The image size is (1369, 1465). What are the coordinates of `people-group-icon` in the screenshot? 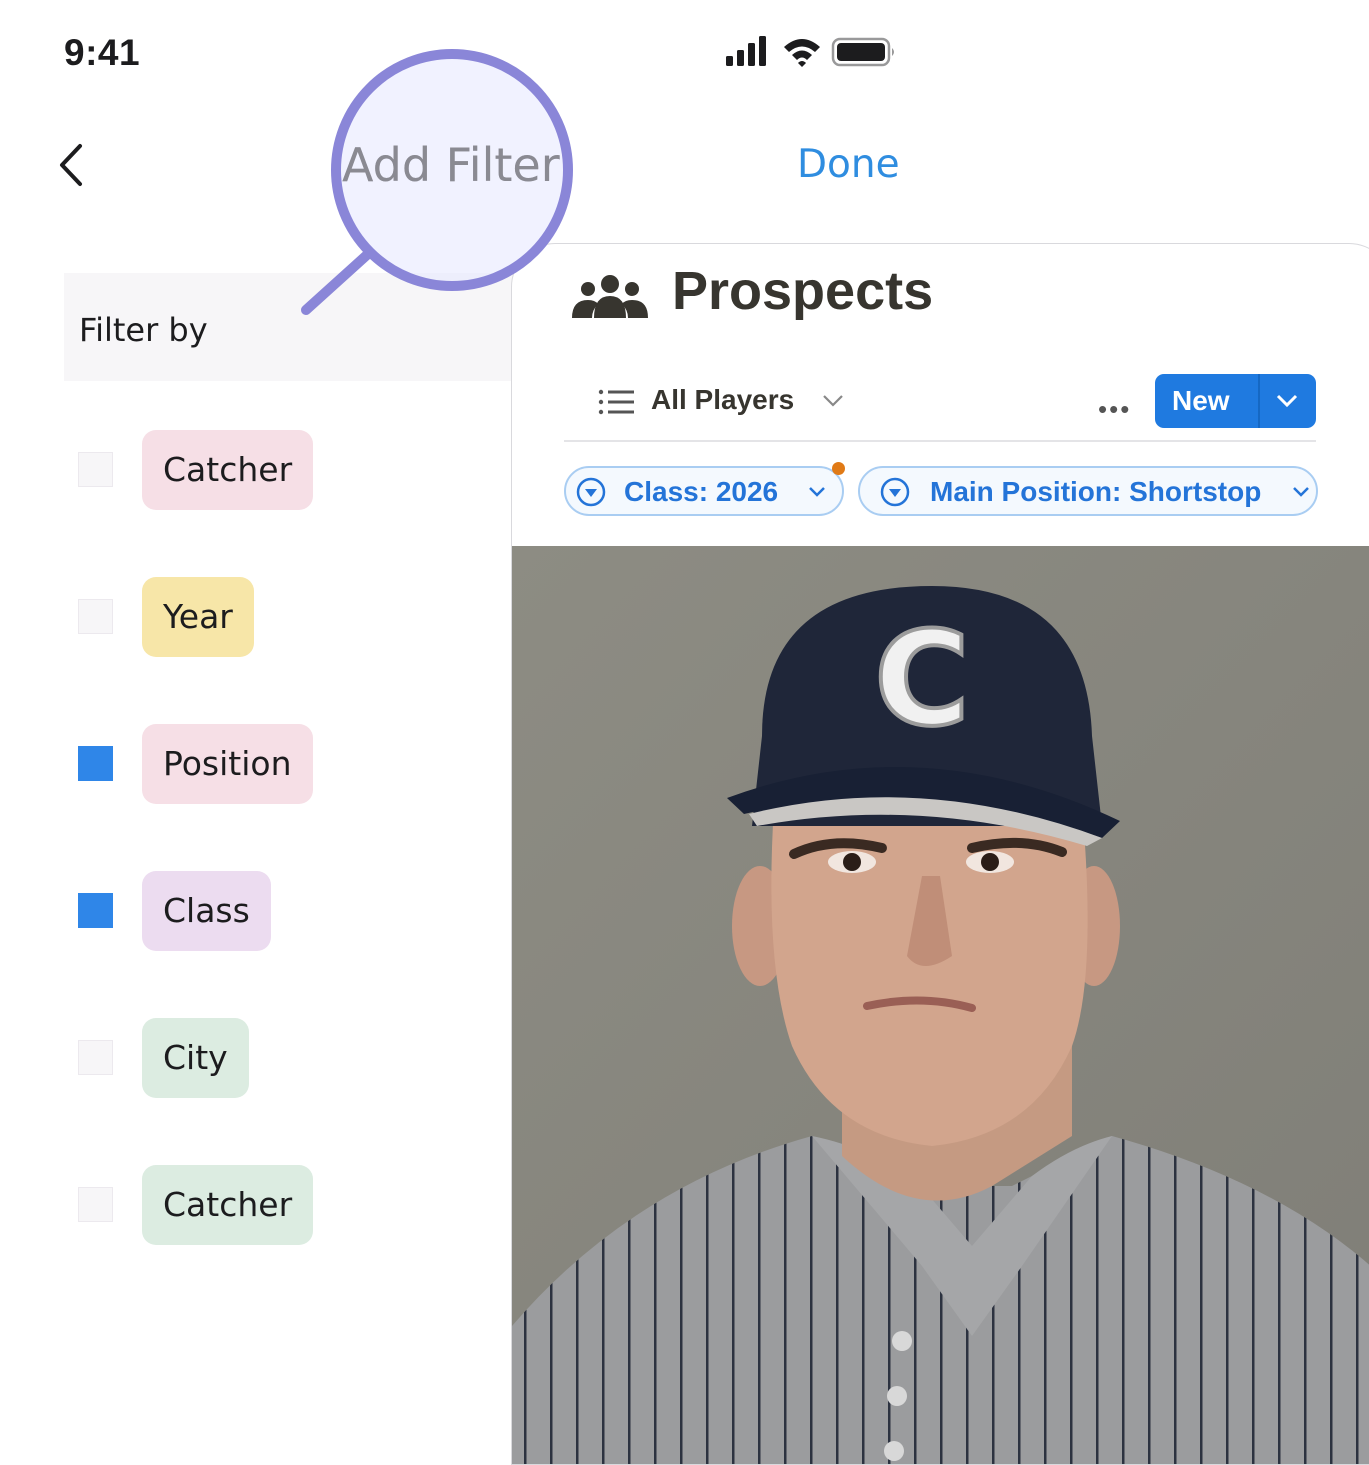 It's located at (610, 296).